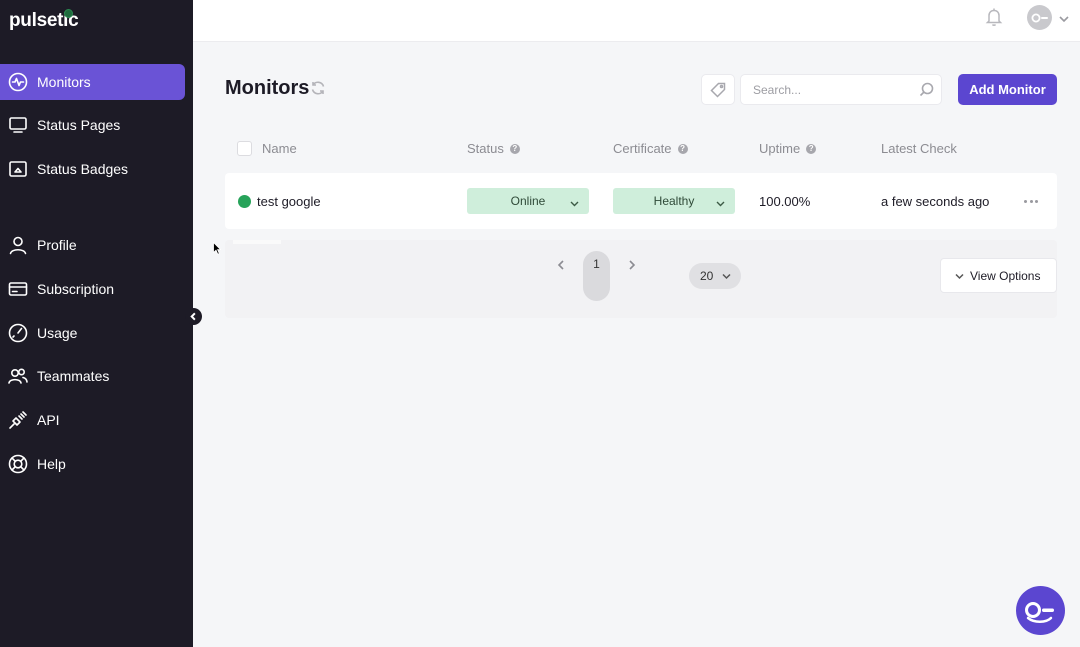 This screenshot has width=1080, height=647. I want to click on lifebuoy-icon, so click(18, 464).